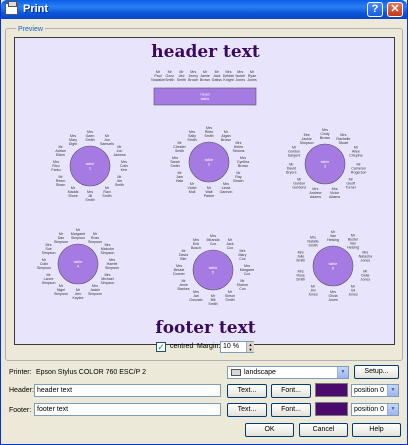 The image size is (408, 445). Describe the element at coordinates (313, 290) in the screenshot. I see `table-guest: Mr Jim Jones` at that location.